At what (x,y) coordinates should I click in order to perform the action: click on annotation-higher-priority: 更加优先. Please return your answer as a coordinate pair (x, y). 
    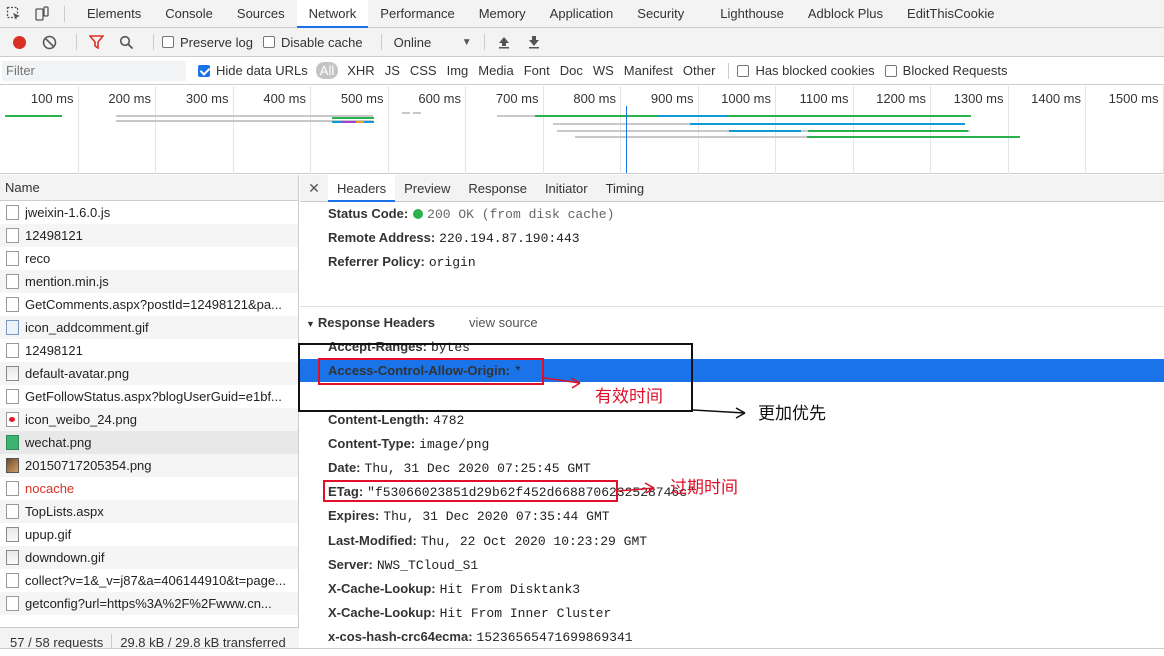
    Looking at the image, I should click on (792, 414).